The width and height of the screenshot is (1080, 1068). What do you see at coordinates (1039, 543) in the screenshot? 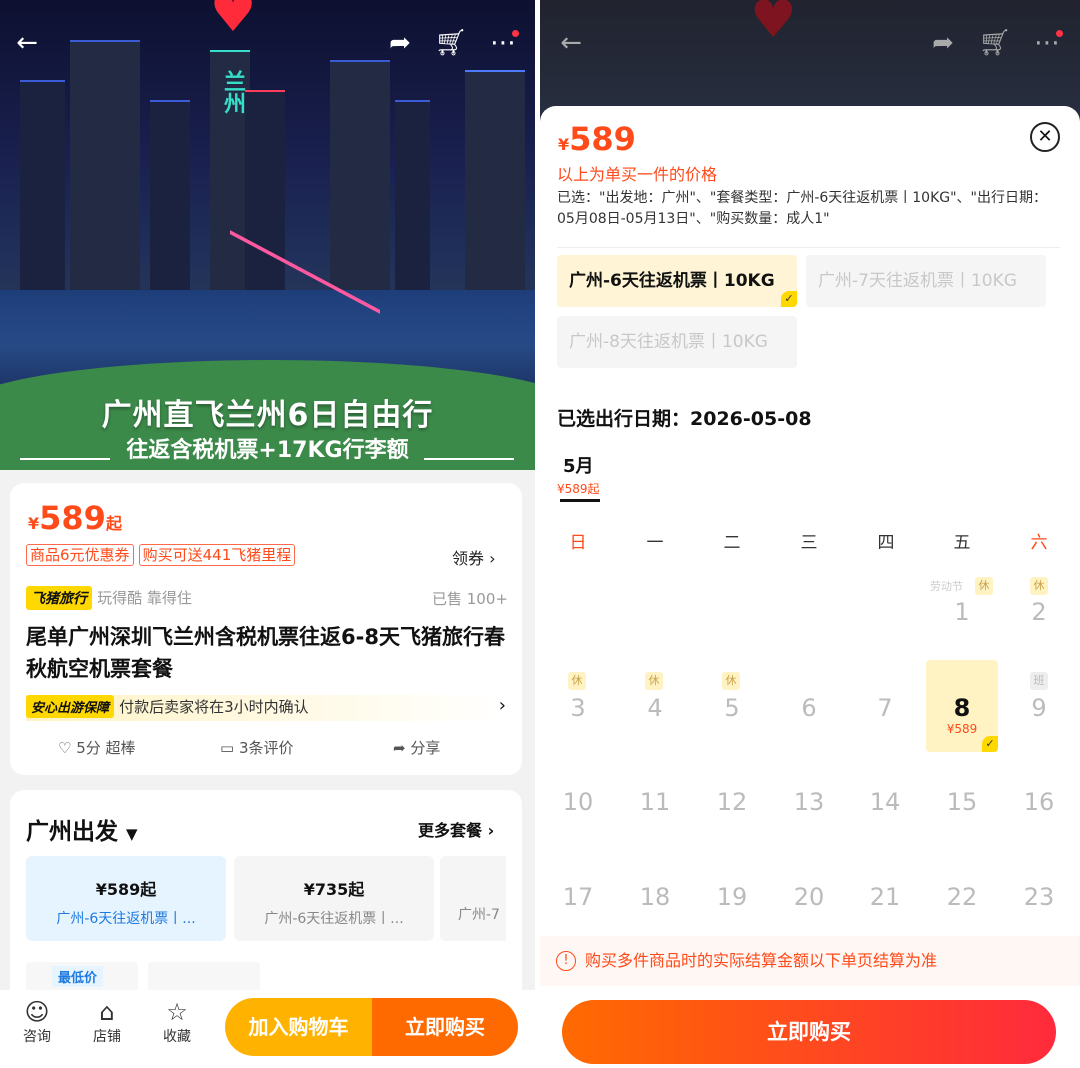
I see `weekday-sat: 六` at bounding box center [1039, 543].